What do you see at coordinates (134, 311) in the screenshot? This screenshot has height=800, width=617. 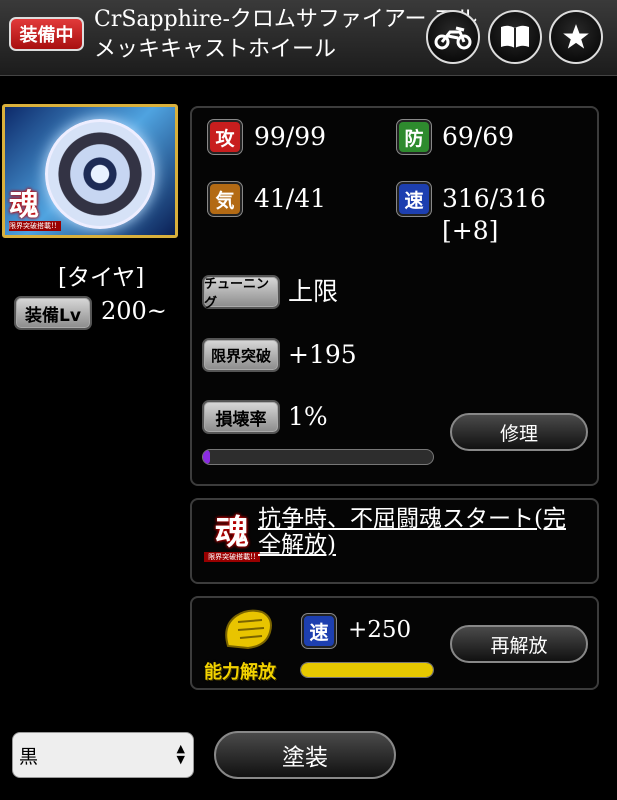 I see `equip-lv-value: 200~` at bounding box center [134, 311].